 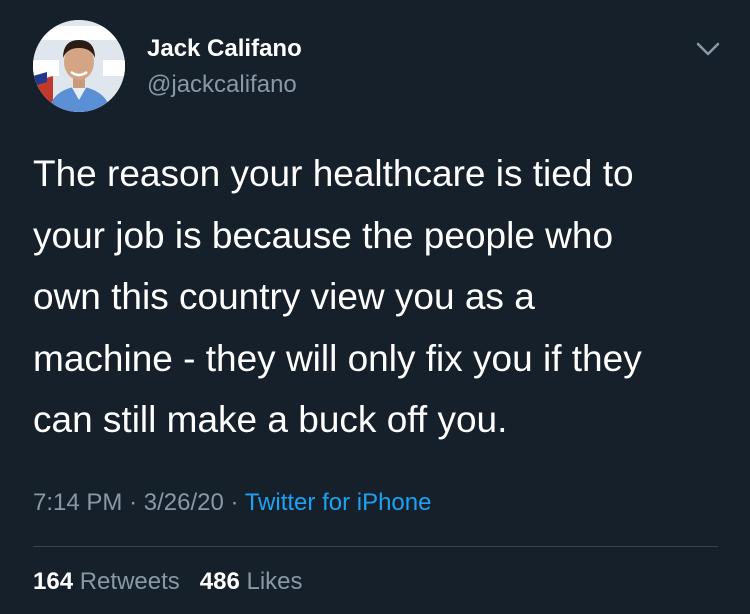 What do you see at coordinates (337, 358) in the screenshot?
I see `tweet-text-line: machine - they will only fix you if they` at bounding box center [337, 358].